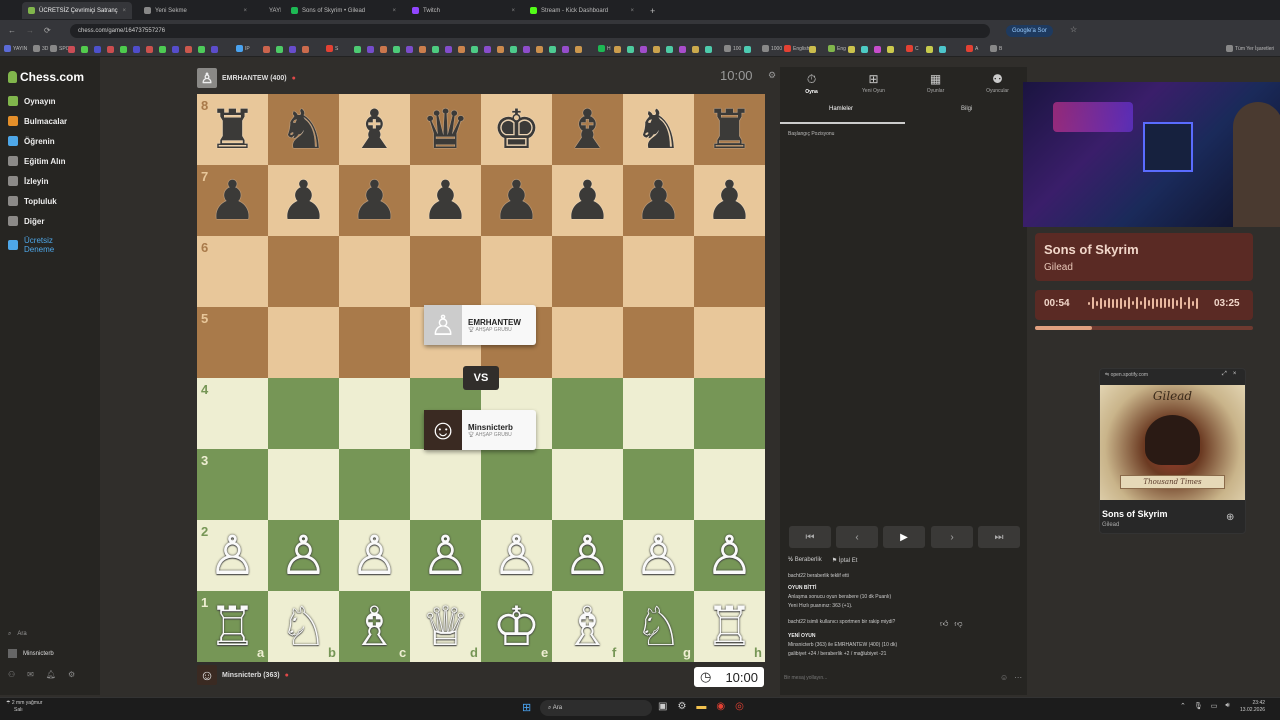  Describe the element at coordinates (997, 83) in the screenshot. I see `tab-players: ⚉ Oyuncular` at that location.